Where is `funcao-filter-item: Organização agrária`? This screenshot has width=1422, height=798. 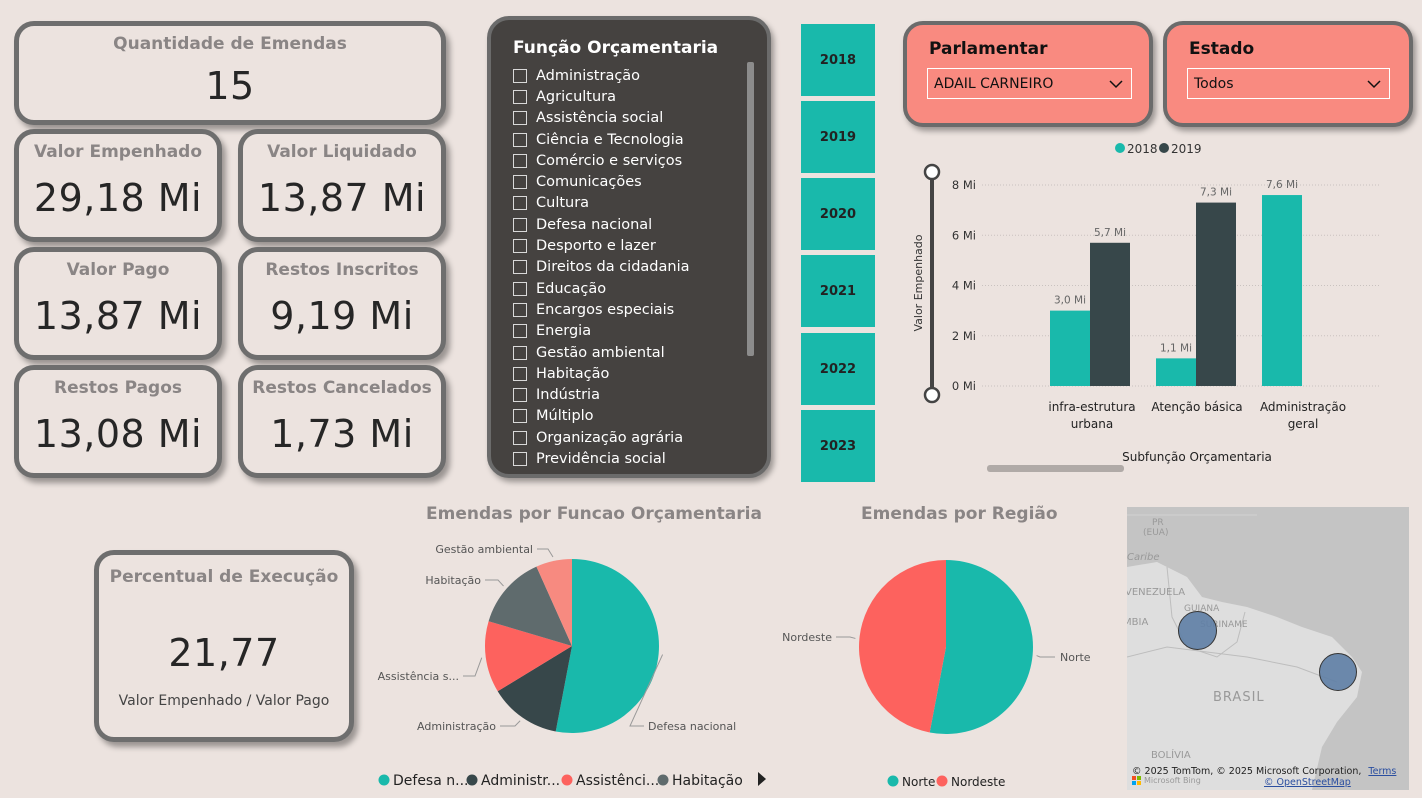
funcao-filter-item: Organização agrária is located at coordinates (623, 437).